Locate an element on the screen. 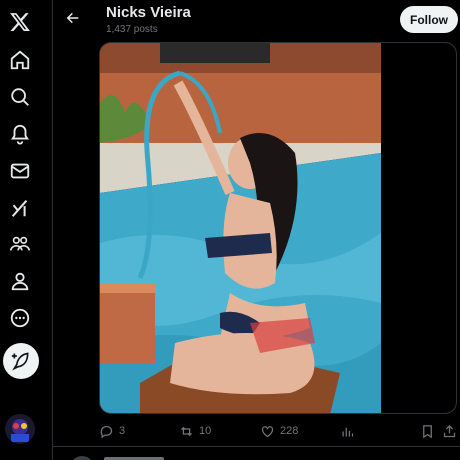  reply-count: 3 is located at coordinates (122, 431).